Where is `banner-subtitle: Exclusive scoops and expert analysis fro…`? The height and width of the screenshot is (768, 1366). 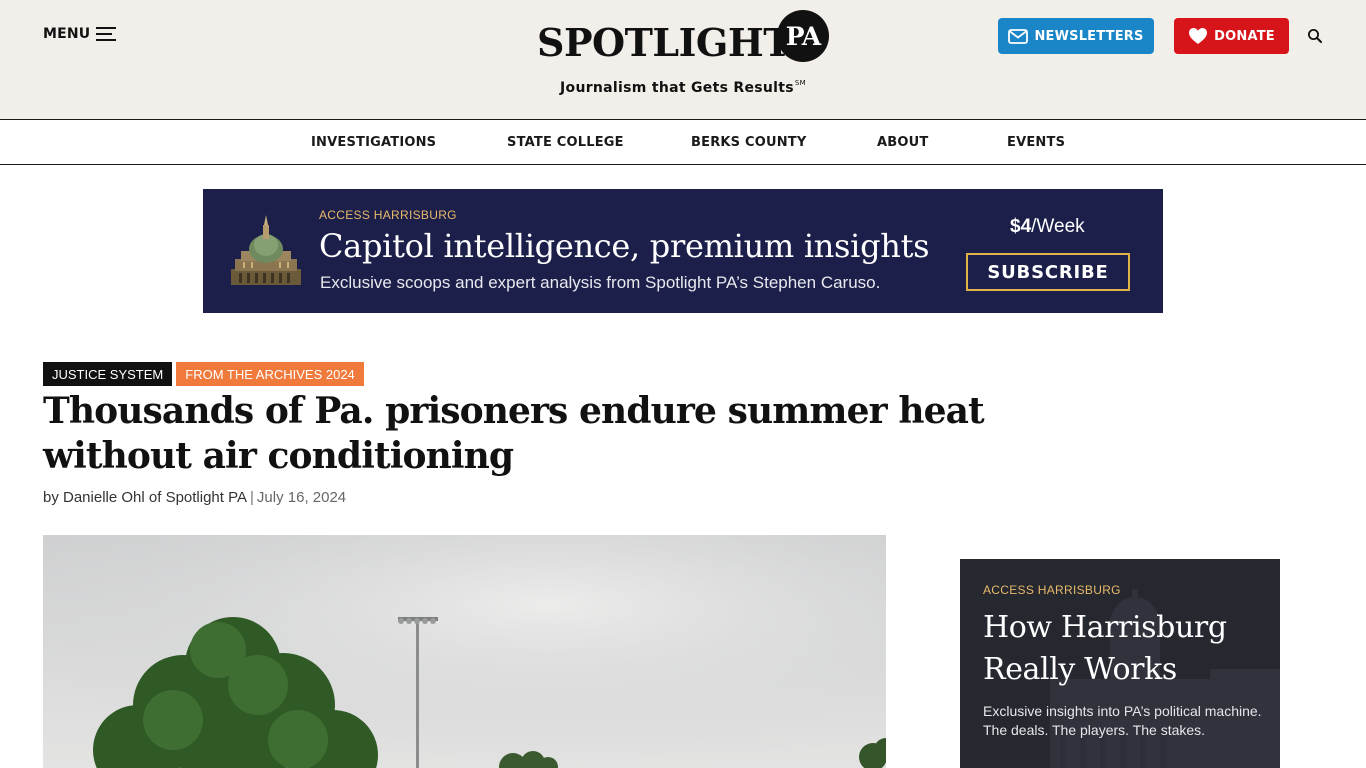 banner-subtitle: Exclusive scoops and expert analysis fro… is located at coordinates (600, 282).